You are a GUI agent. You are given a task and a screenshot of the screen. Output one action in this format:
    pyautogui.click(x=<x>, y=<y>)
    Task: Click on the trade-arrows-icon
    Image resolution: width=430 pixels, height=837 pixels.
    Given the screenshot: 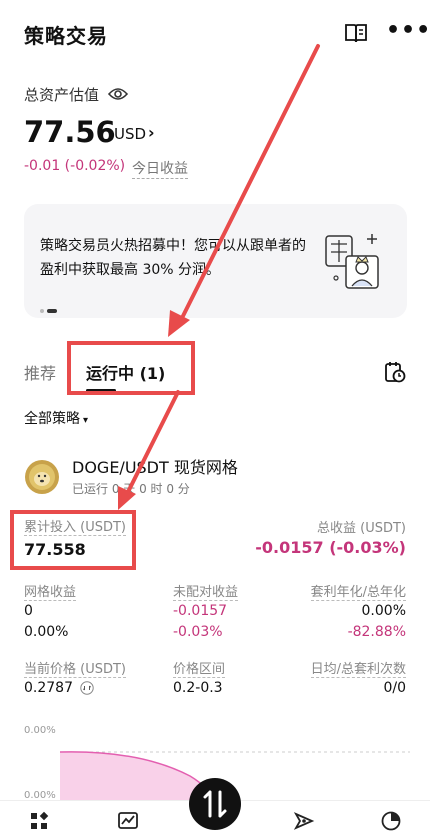 What is the action you would take?
    pyautogui.click(x=215, y=804)
    